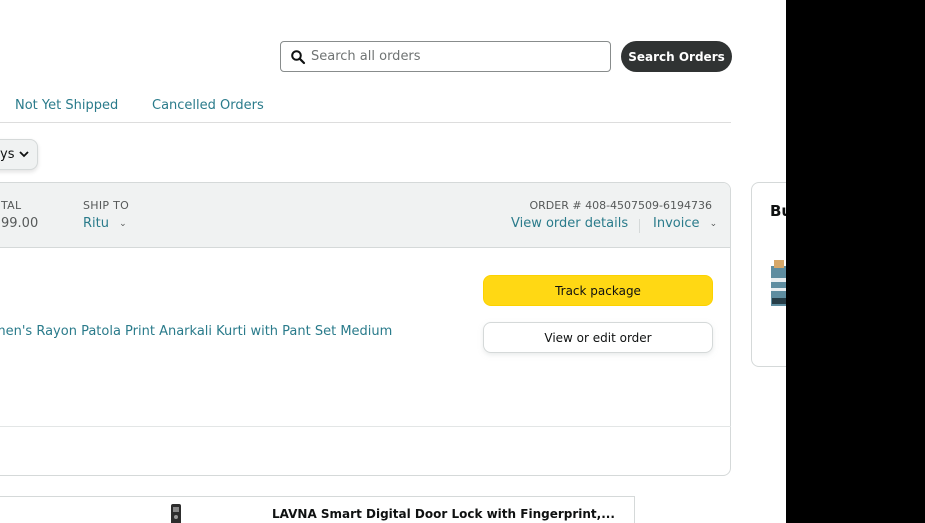  I want to click on order-tabs: Not Yet Shipped Cancelled Orders, so click(365, 109).